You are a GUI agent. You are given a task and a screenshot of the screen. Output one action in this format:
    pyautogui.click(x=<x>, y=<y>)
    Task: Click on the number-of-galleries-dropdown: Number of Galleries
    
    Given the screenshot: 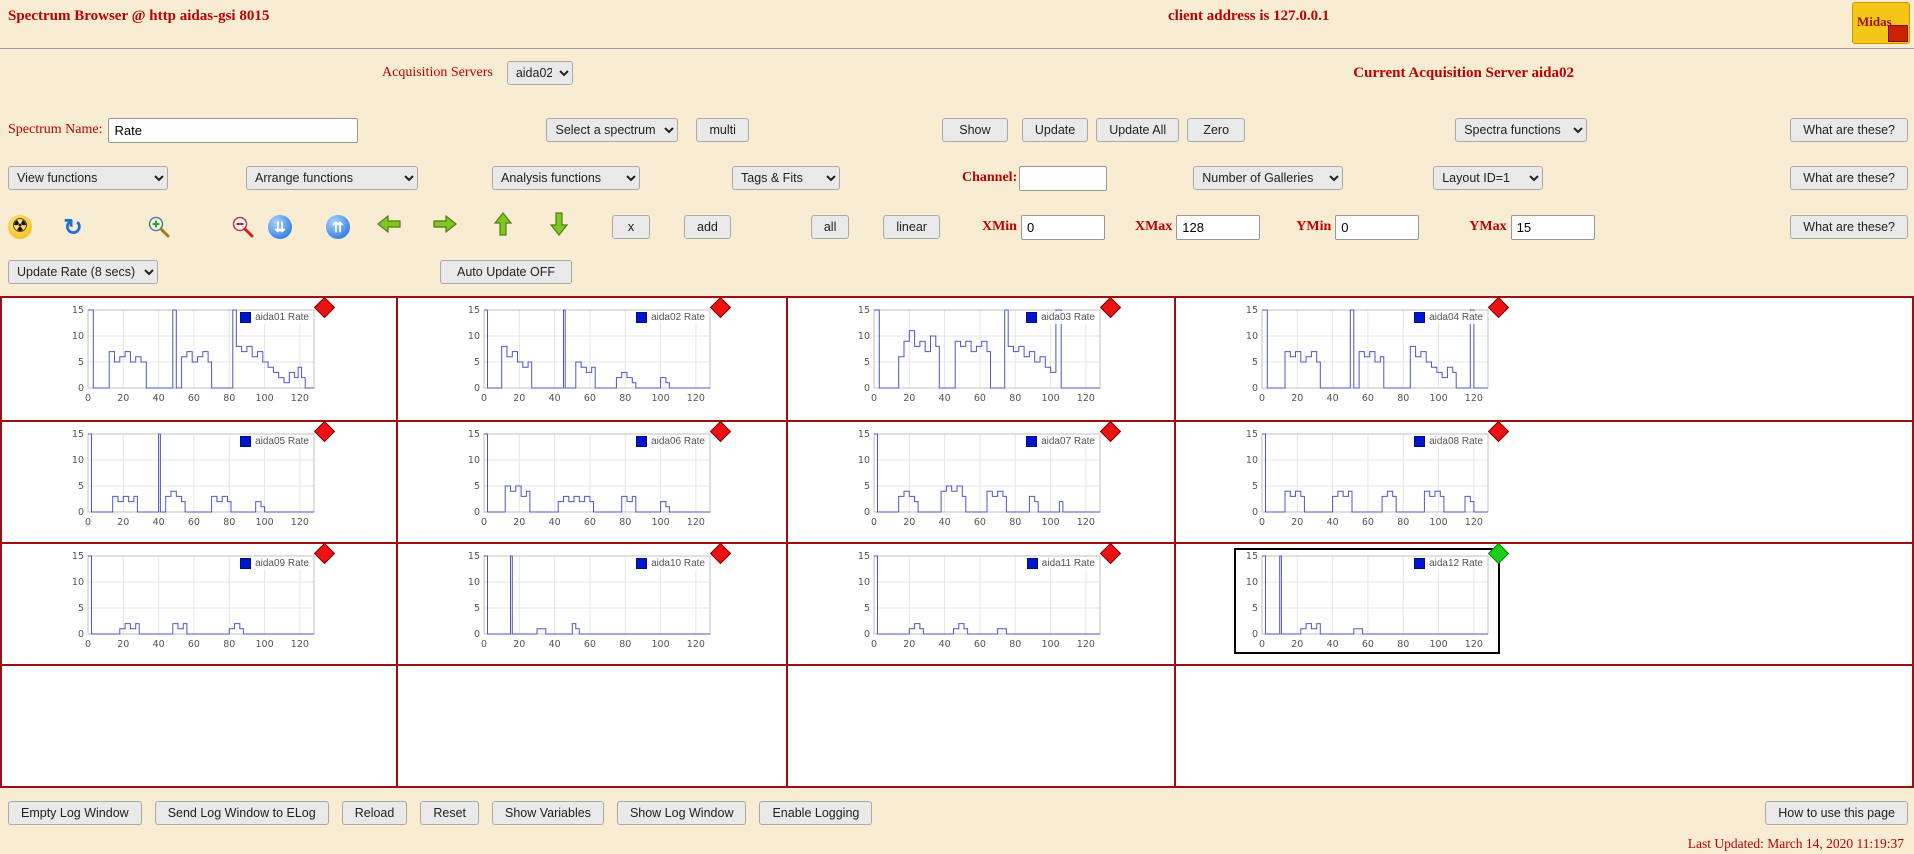 What is the action you would take?
    pyautogui.click(x=1268, y=178)
    